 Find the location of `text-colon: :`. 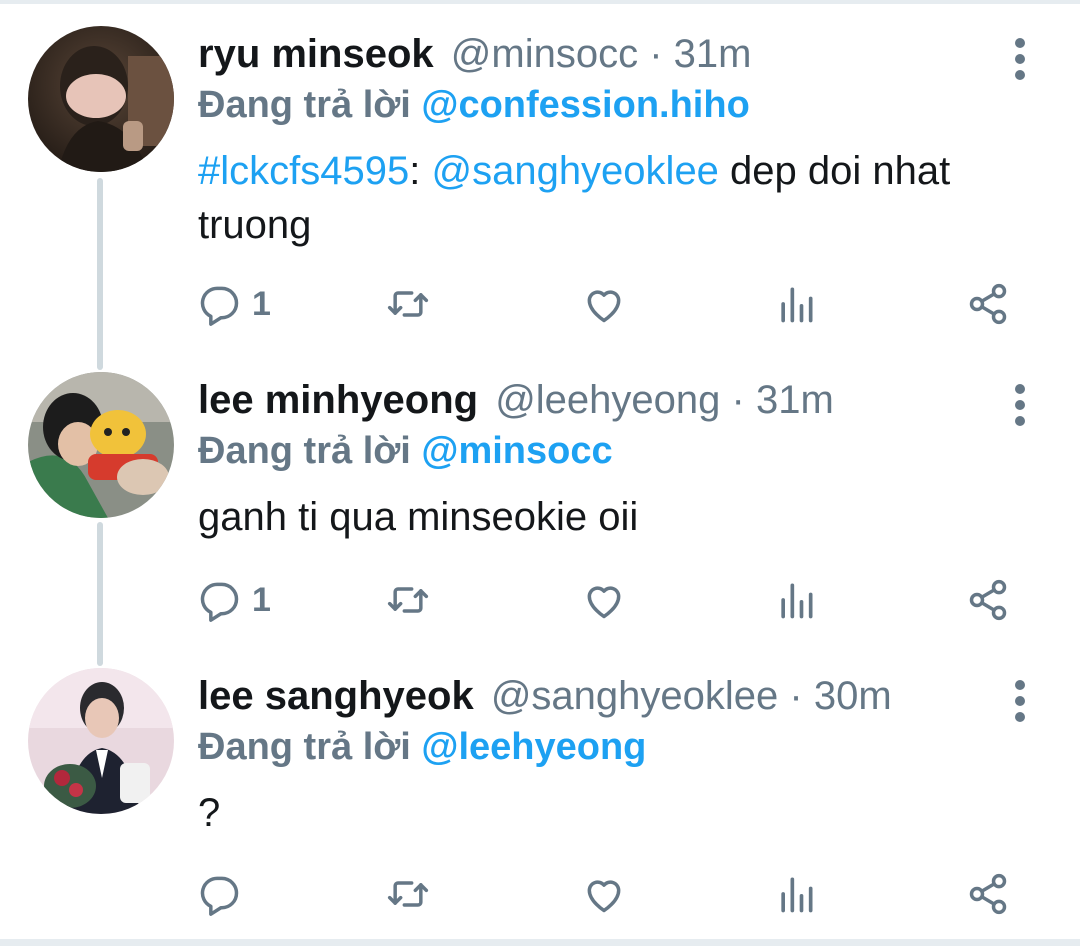

text-colon: : is located at coordinates (420, 171).